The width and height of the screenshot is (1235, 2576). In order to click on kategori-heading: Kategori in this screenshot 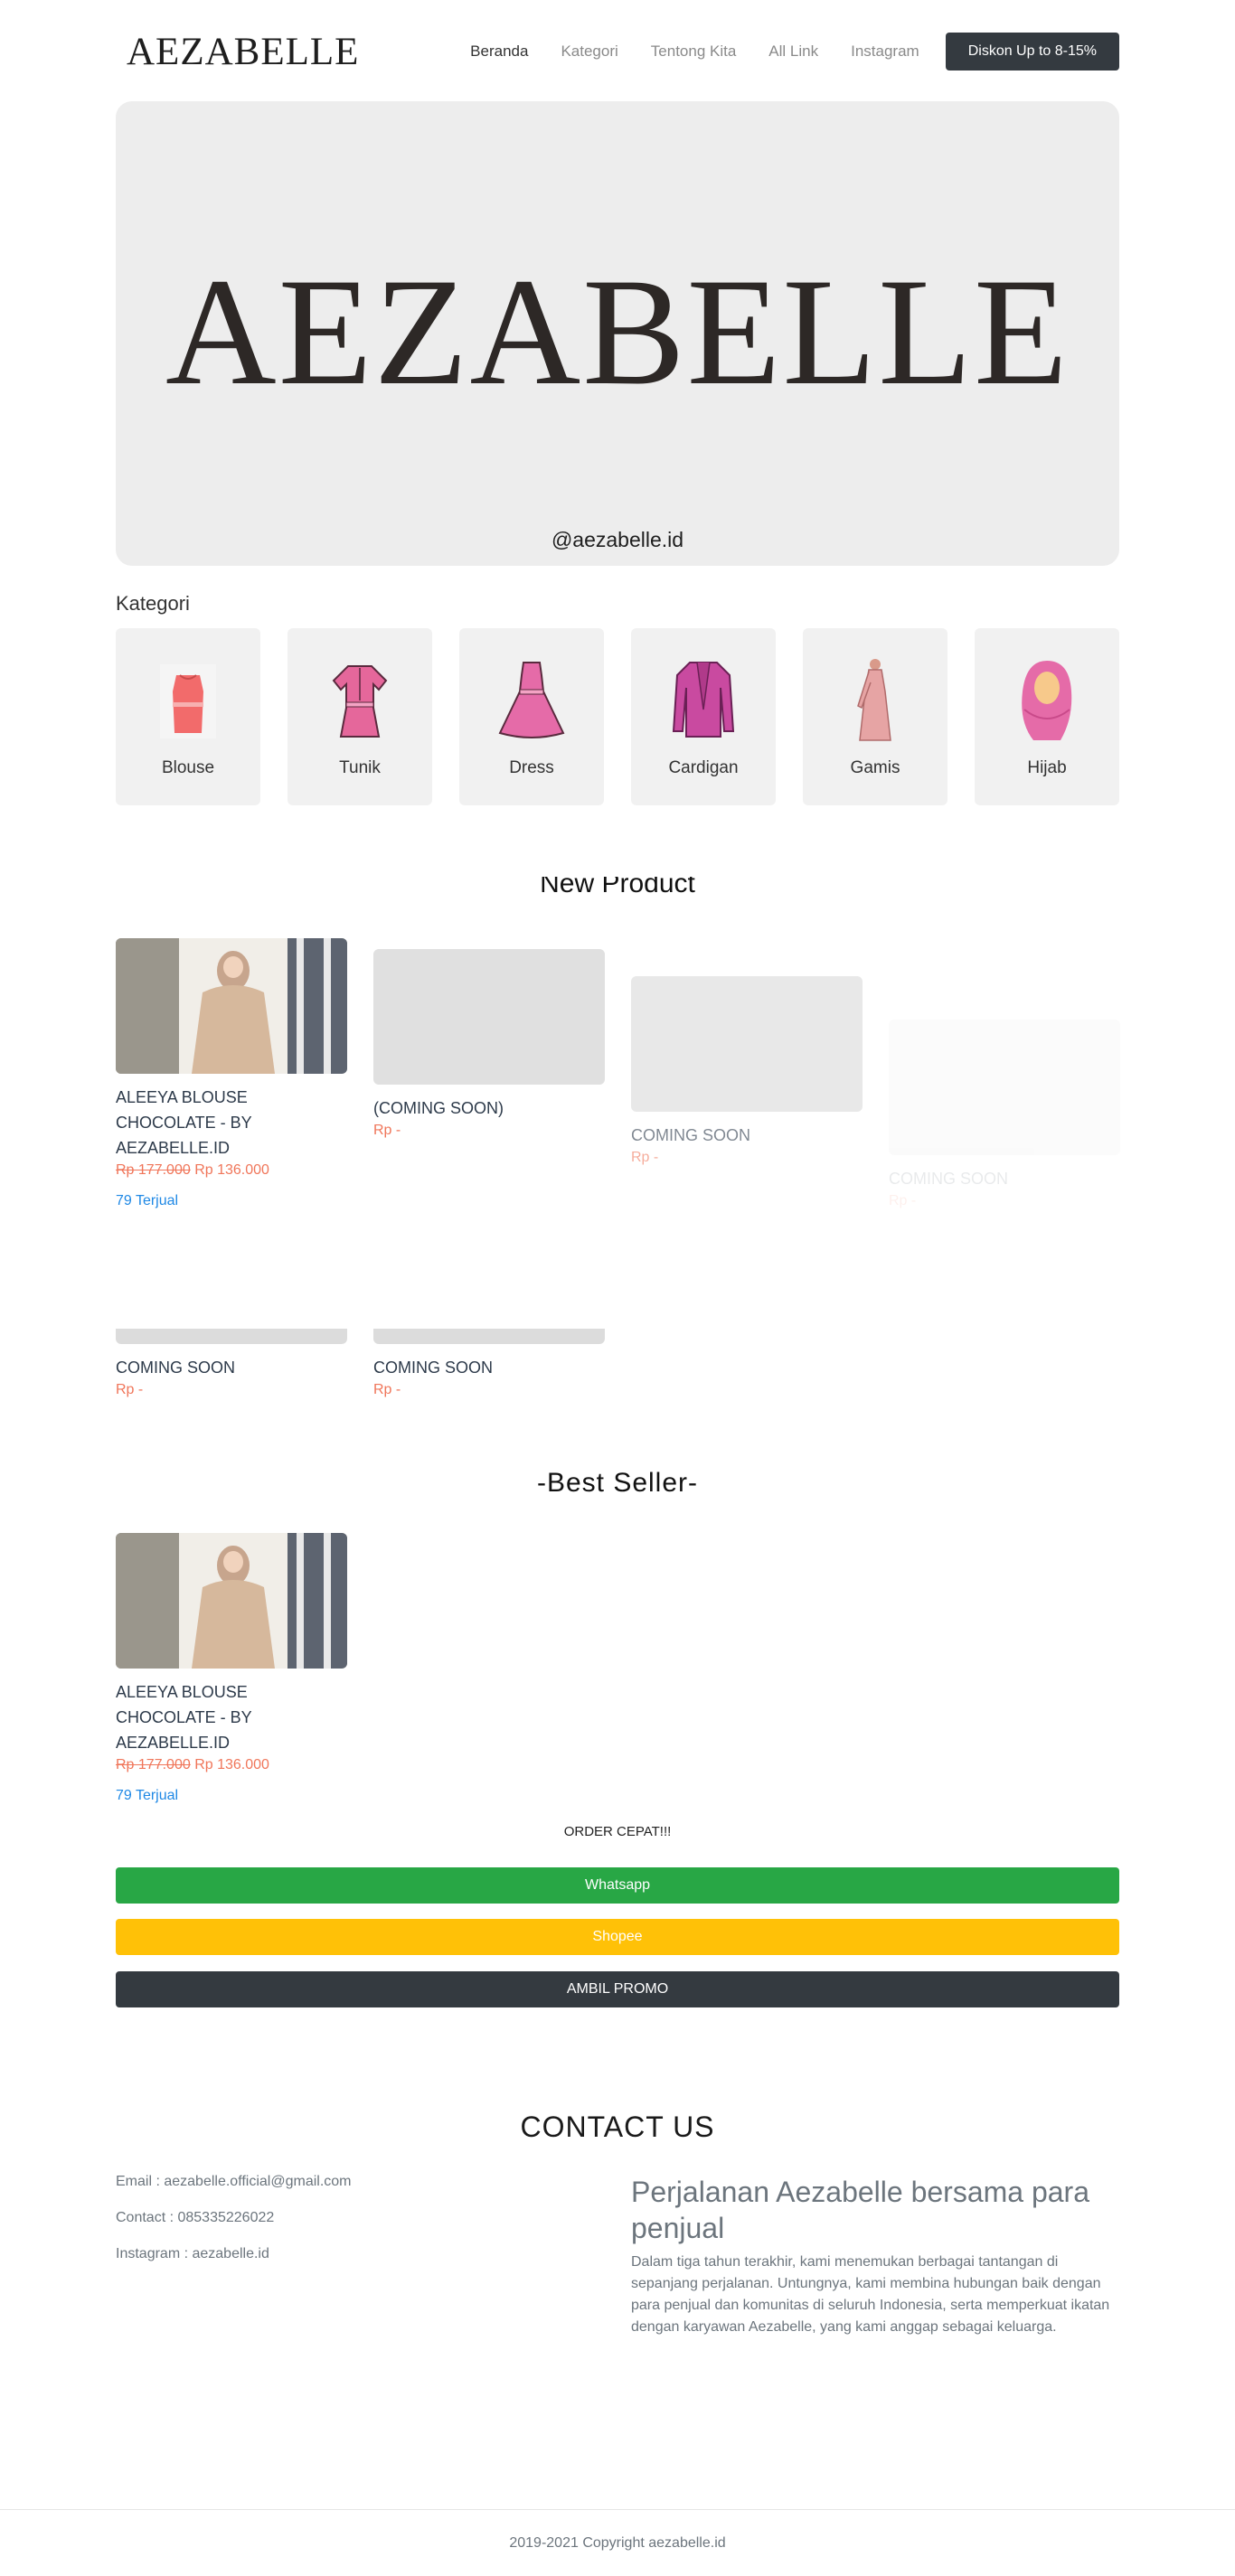, I will do `click(153, 603)`.